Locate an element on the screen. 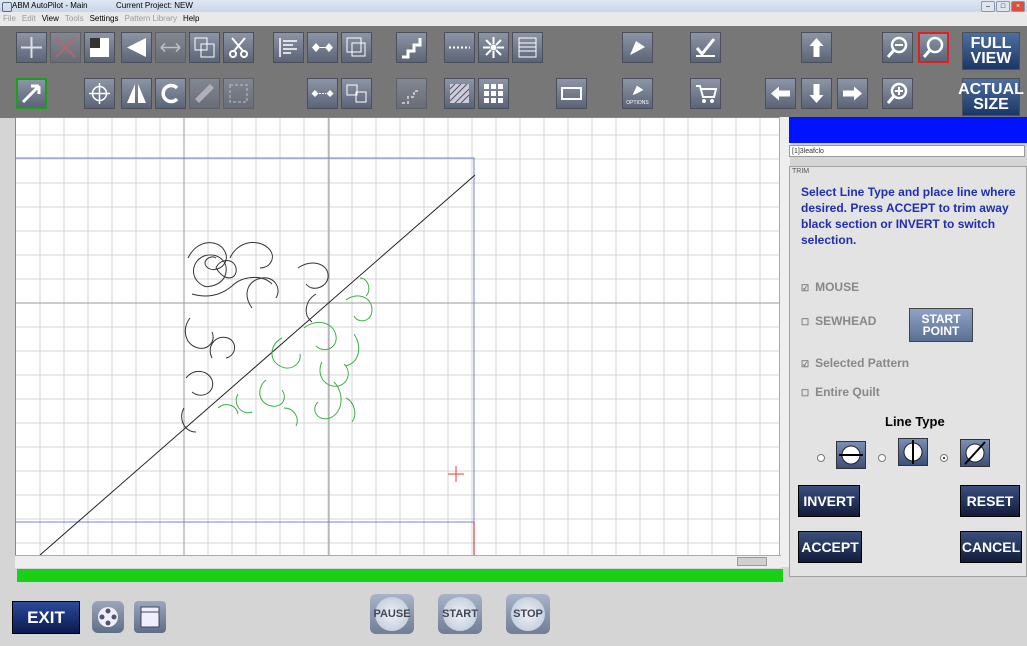 The height and width of the screenshot is (646, 1027). space-tool-button is located at coordinates (322, 93).